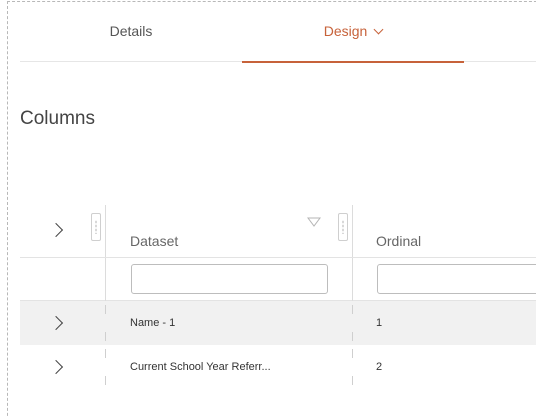 The width and height of the screenshot is (536, 417). Describe the element at coordinates (57, 118) in the screenshot. I see `section-title: Columns` at that location.